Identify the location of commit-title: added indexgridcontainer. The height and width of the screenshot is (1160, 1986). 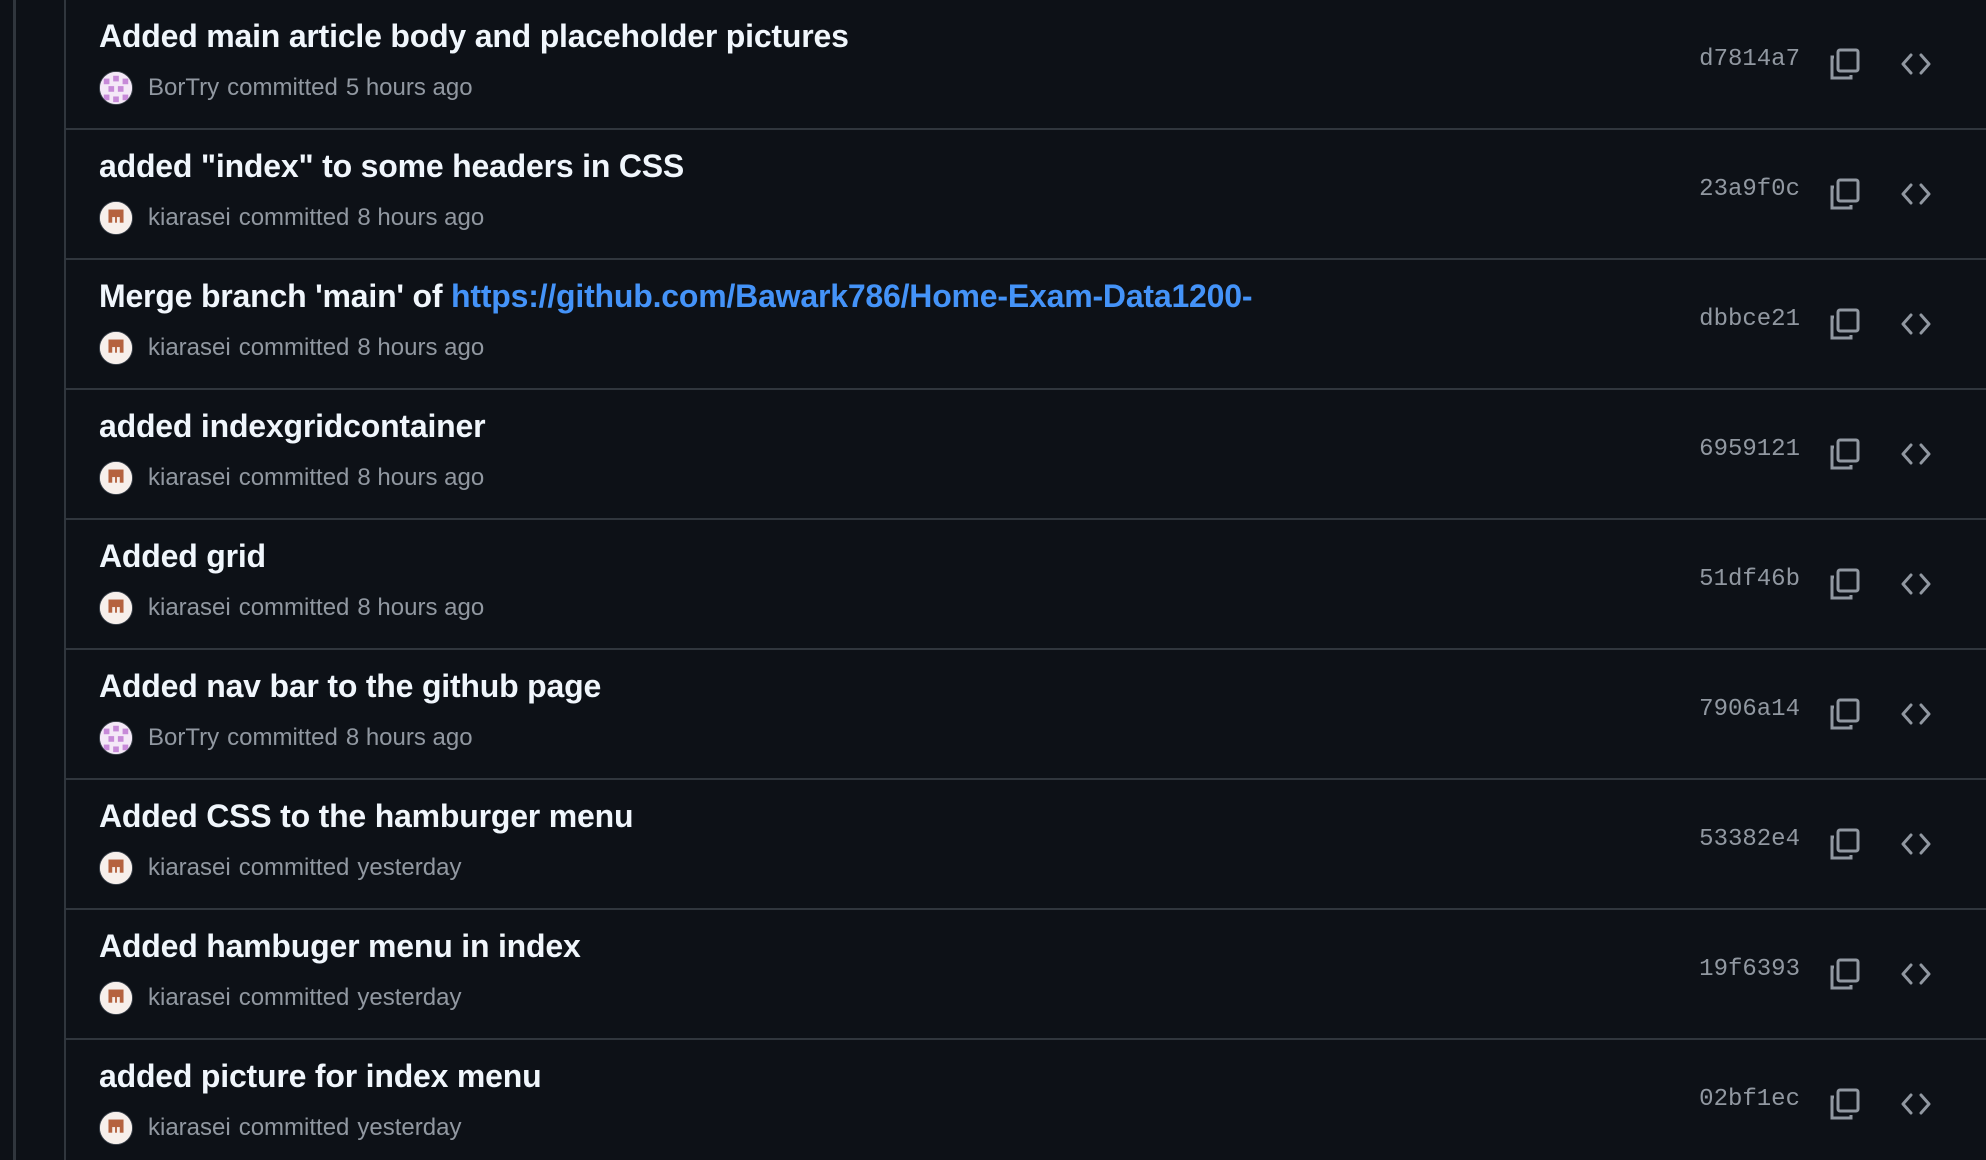
(292, 426).